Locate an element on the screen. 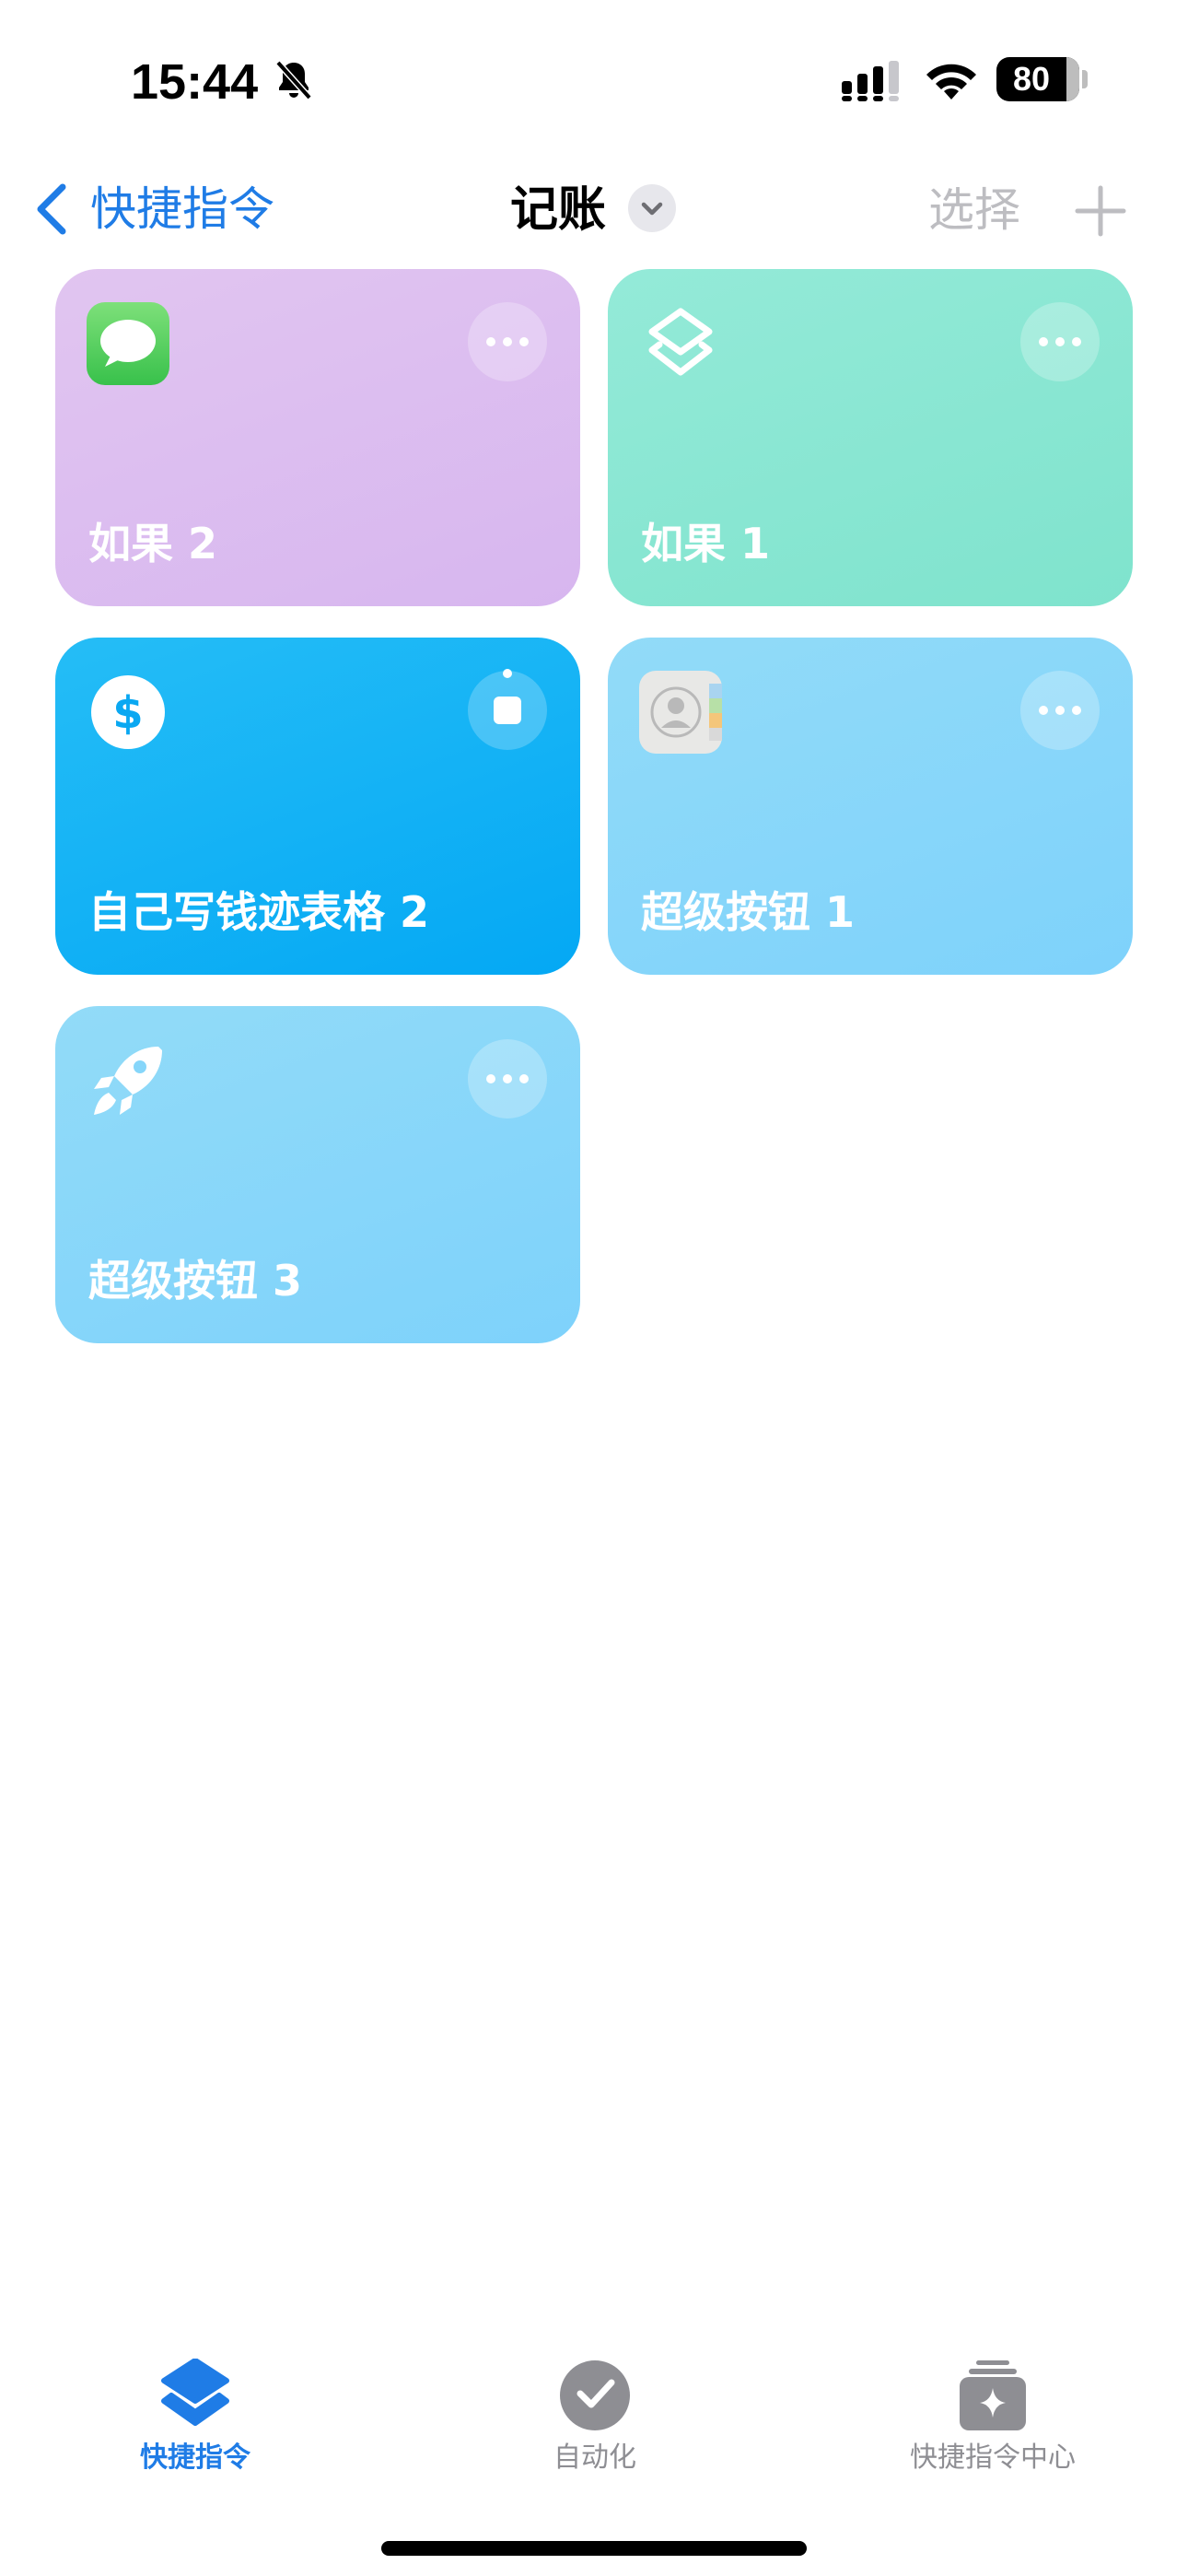 Image resolution: width=1188 pixels, height=2576 pixels. back-button: 快捷指令 is located at coordinates (153, 209).